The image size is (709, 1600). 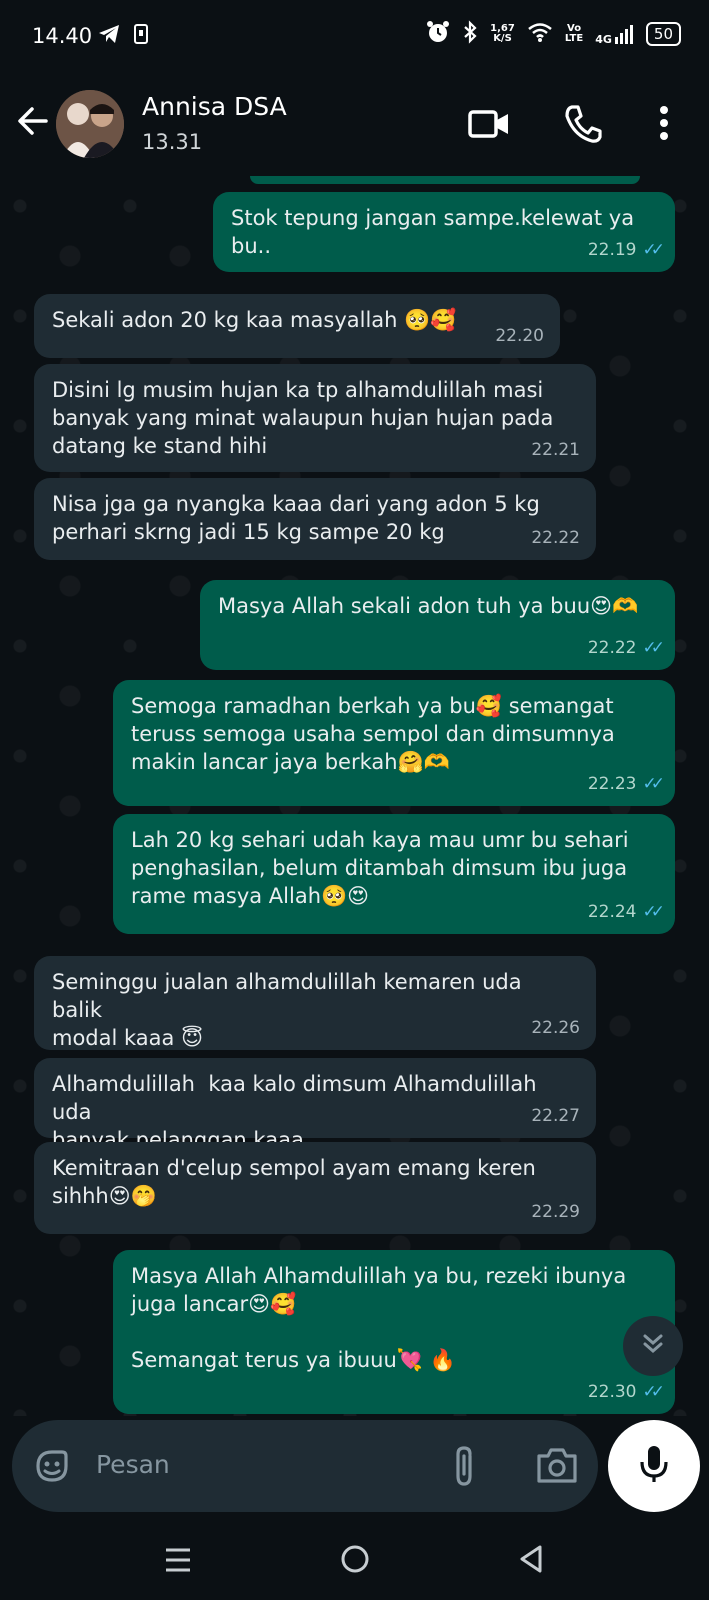 I want to click on message-time: 22.29, so click(x=555, y=1212).